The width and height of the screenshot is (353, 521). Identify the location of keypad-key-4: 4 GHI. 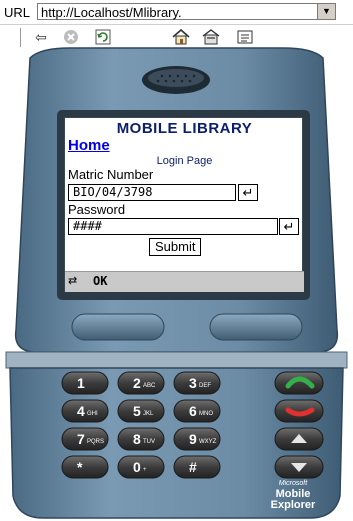
(85, 411).